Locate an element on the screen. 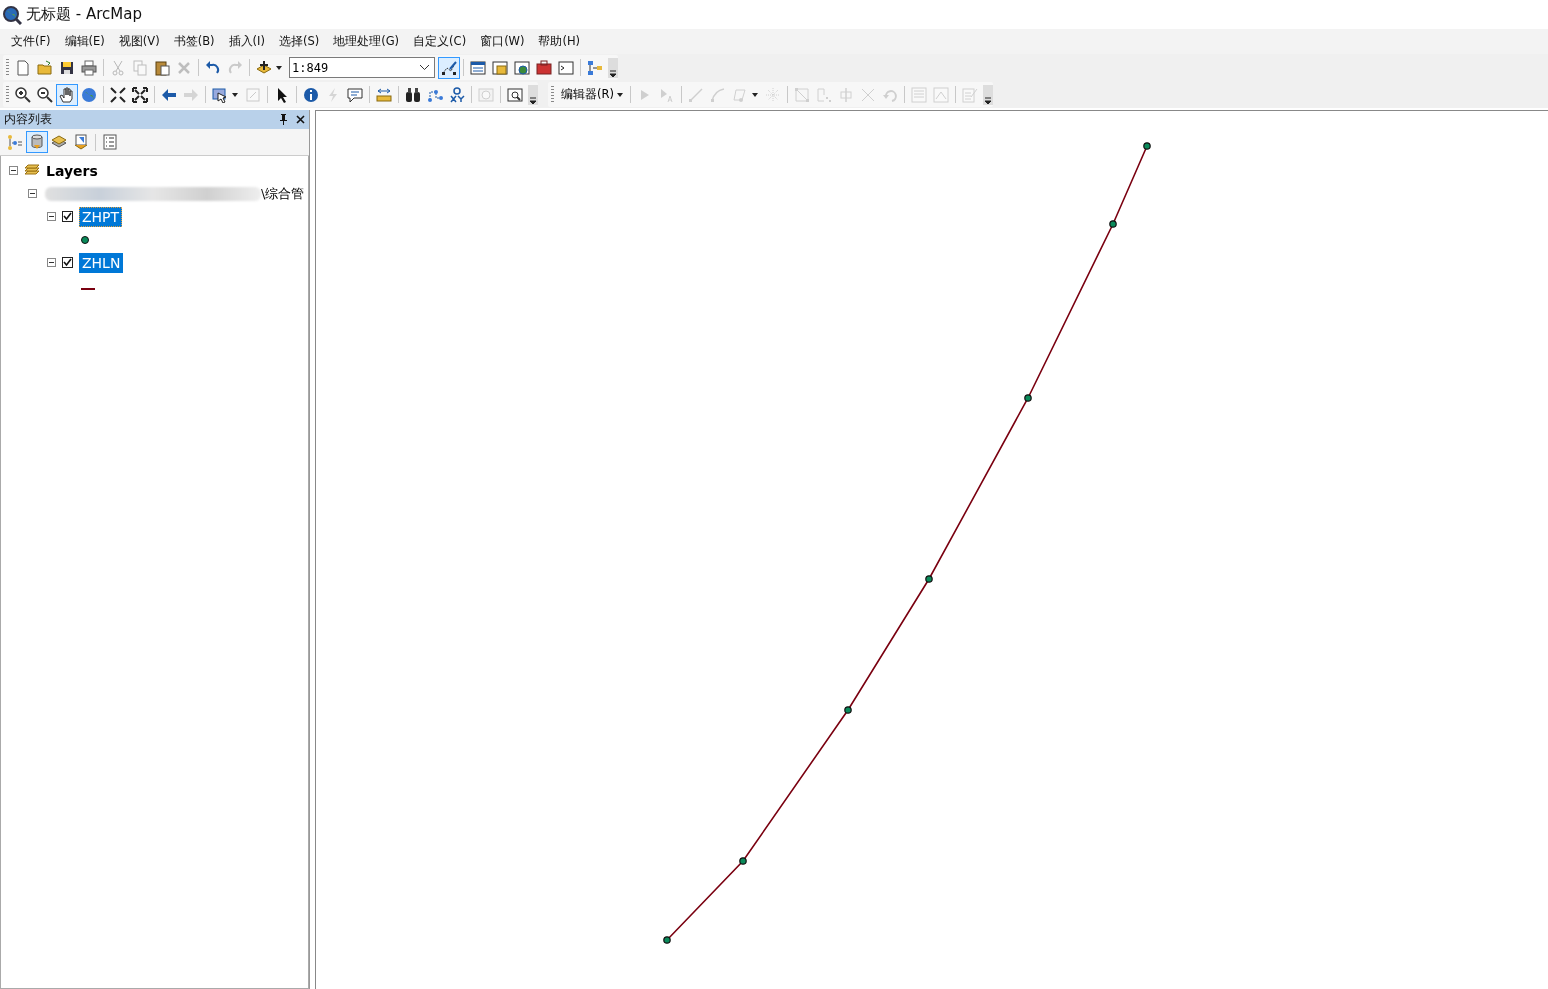 Image resolution: width=1548 pixels, height=989 pixels. cylinder-icon is located at coordinates (37, 142).